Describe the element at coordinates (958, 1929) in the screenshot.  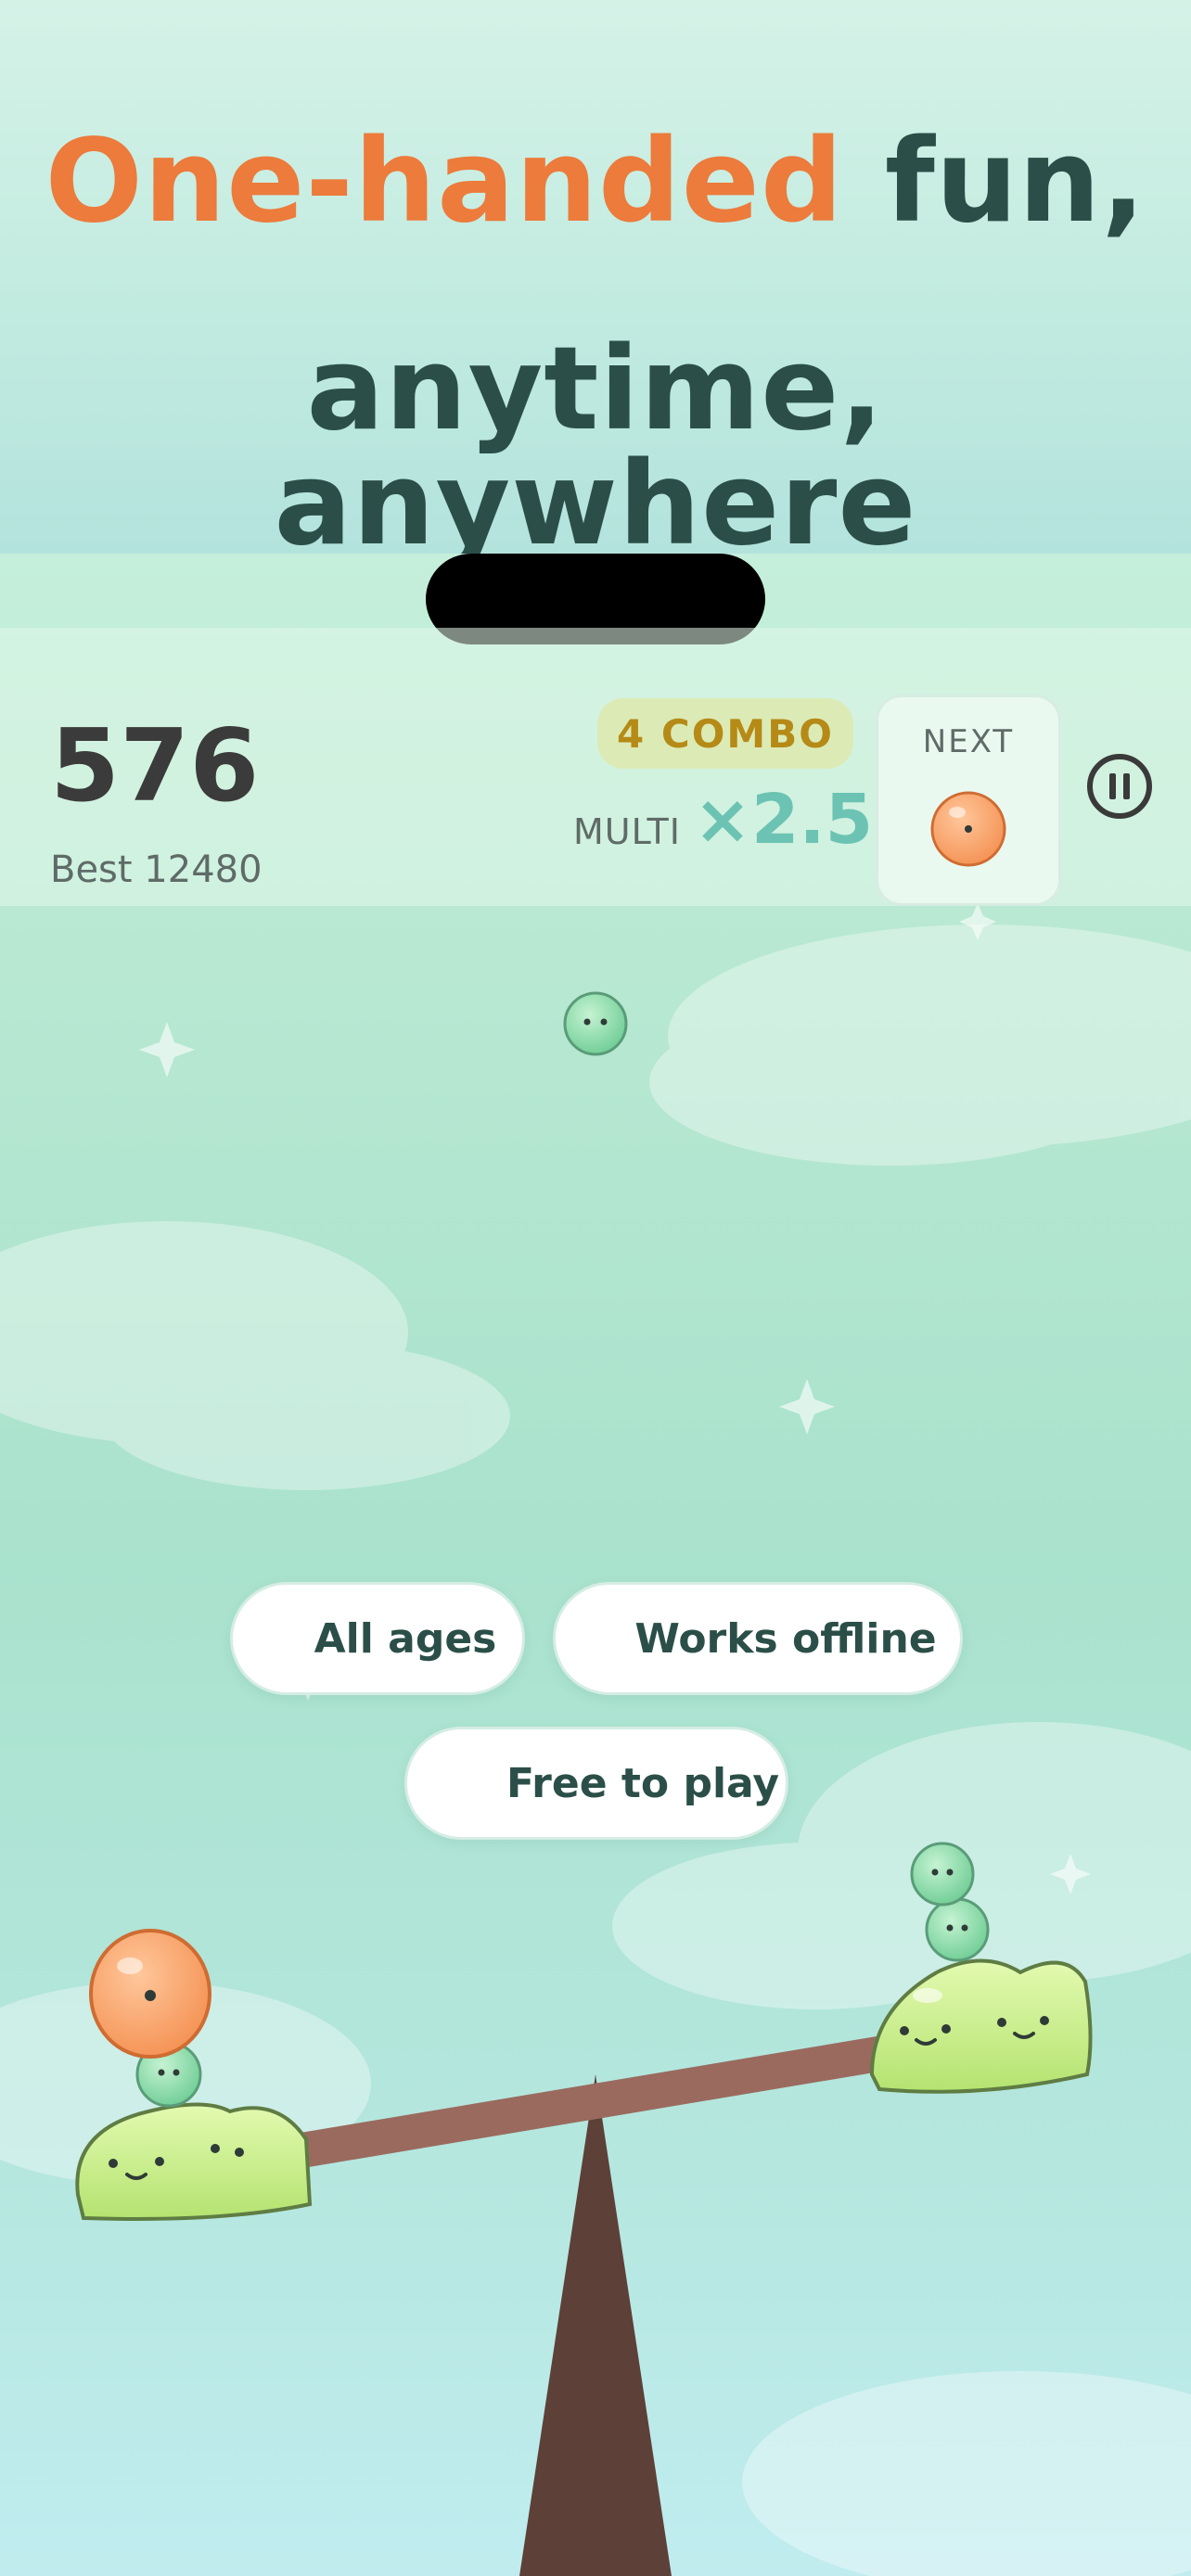
I see `right-green-slime-bottom` at that location.